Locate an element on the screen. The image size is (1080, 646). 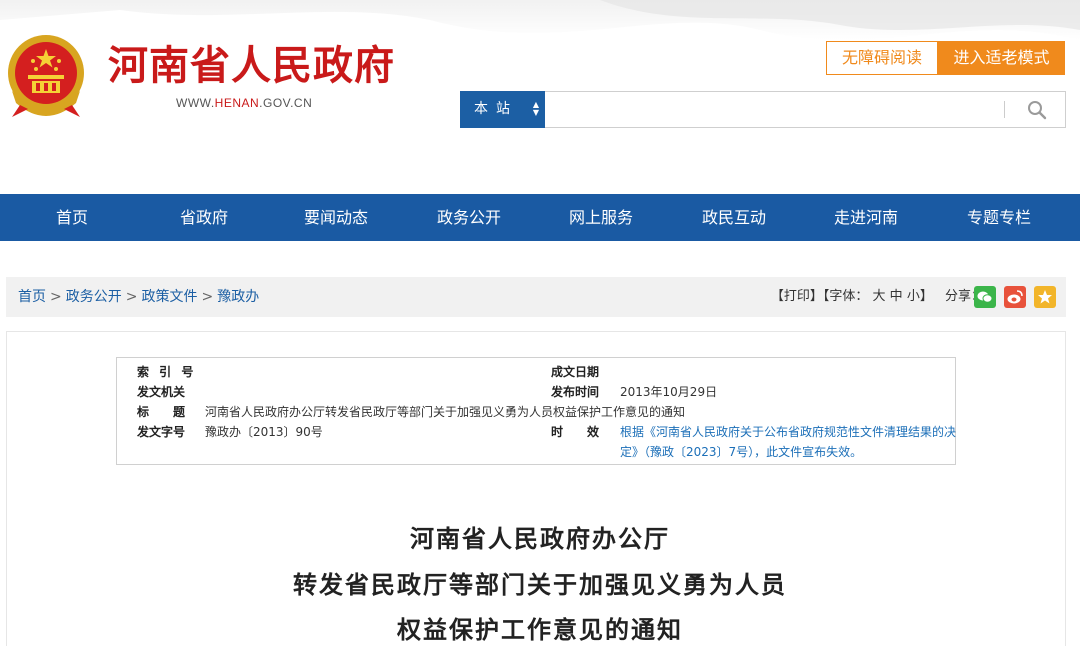
elder-mode-button: 进入适老模式 is located at coordinates (1001, 58).